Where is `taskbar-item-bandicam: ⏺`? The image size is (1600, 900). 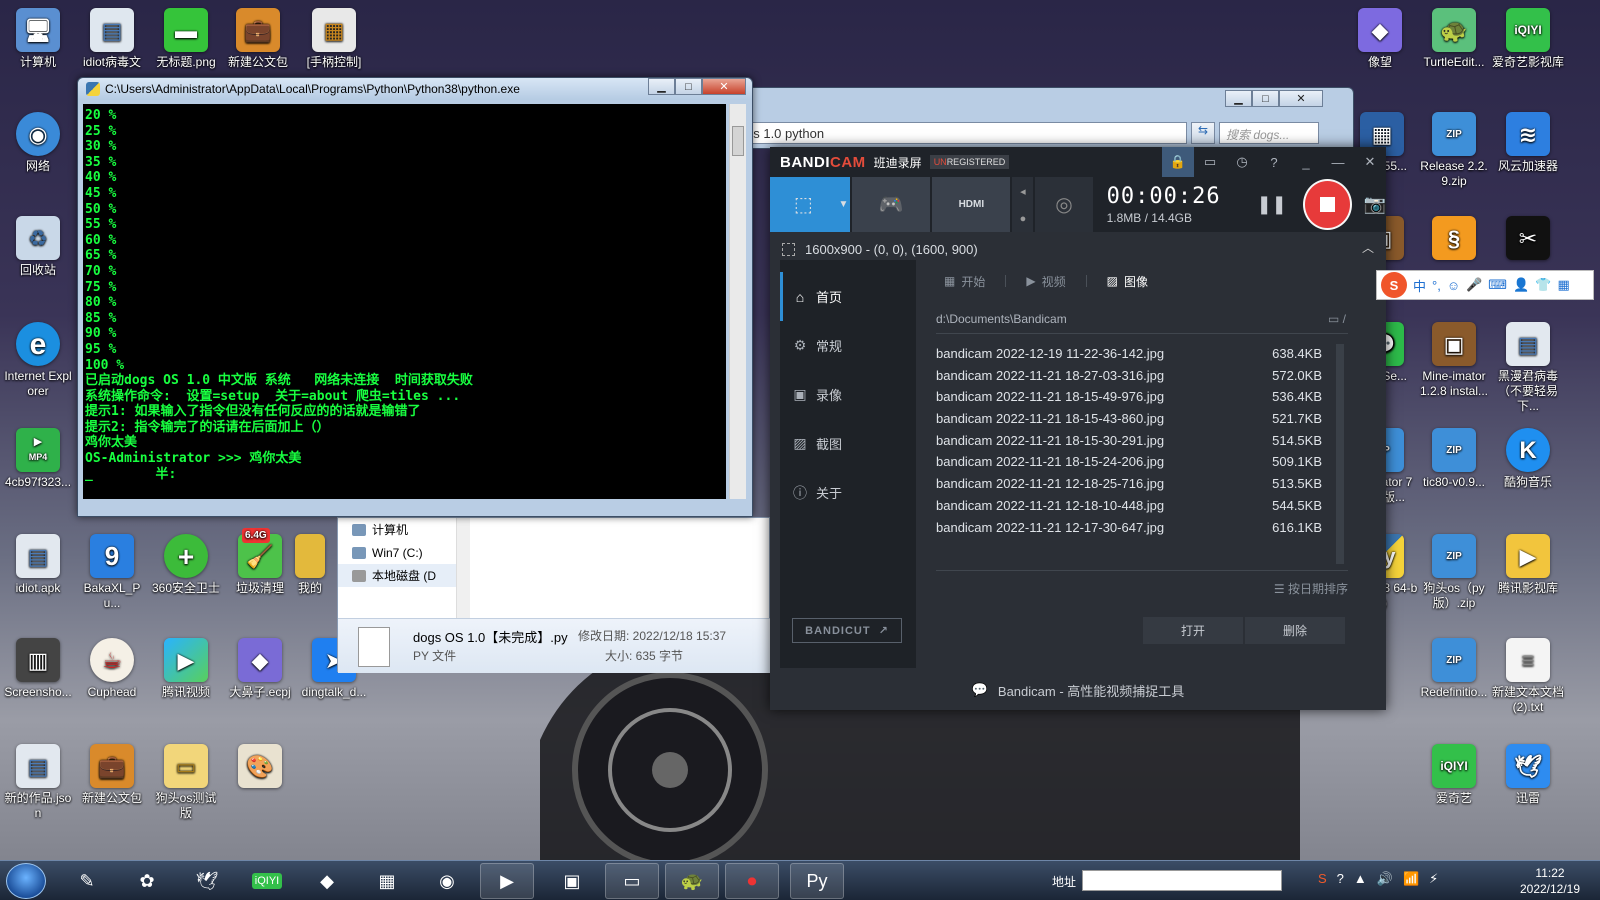 taskbar-item-bandicam: ⏺ is located at coordinates (752, 881).